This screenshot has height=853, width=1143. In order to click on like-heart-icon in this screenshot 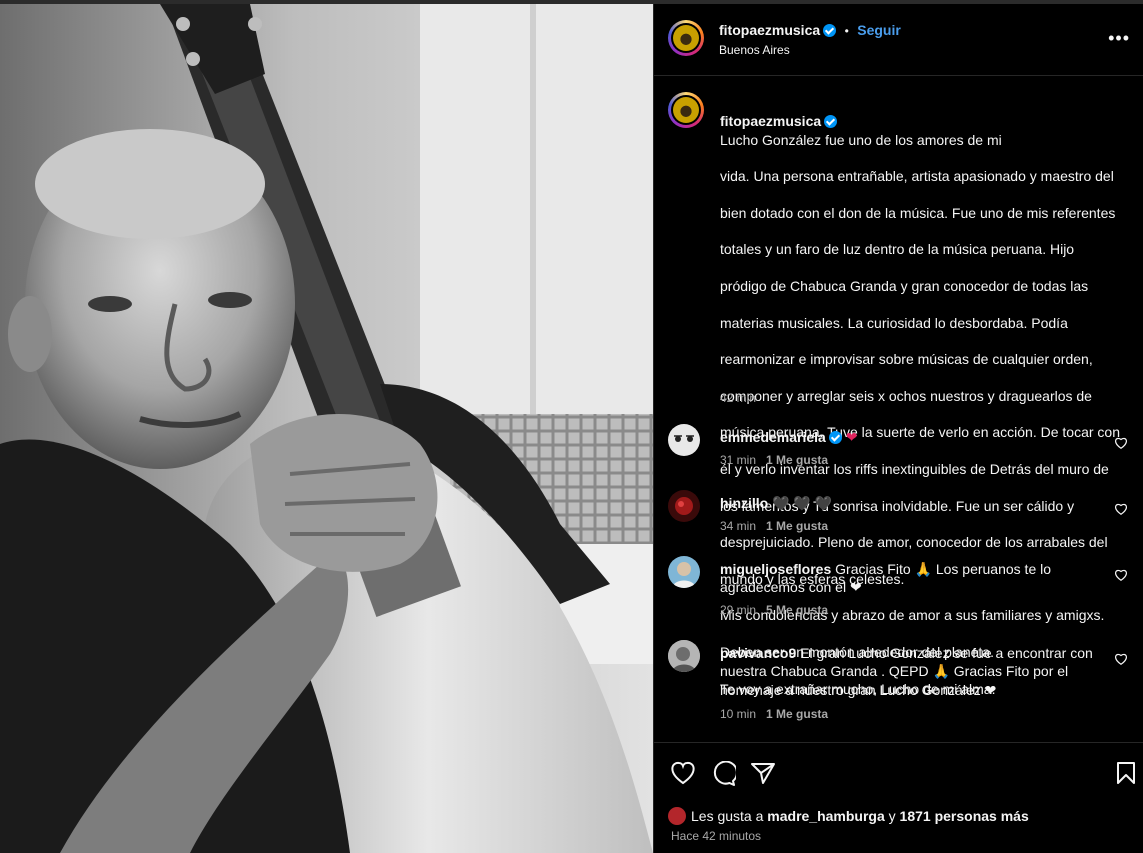, I will do `click(683, 773)`.